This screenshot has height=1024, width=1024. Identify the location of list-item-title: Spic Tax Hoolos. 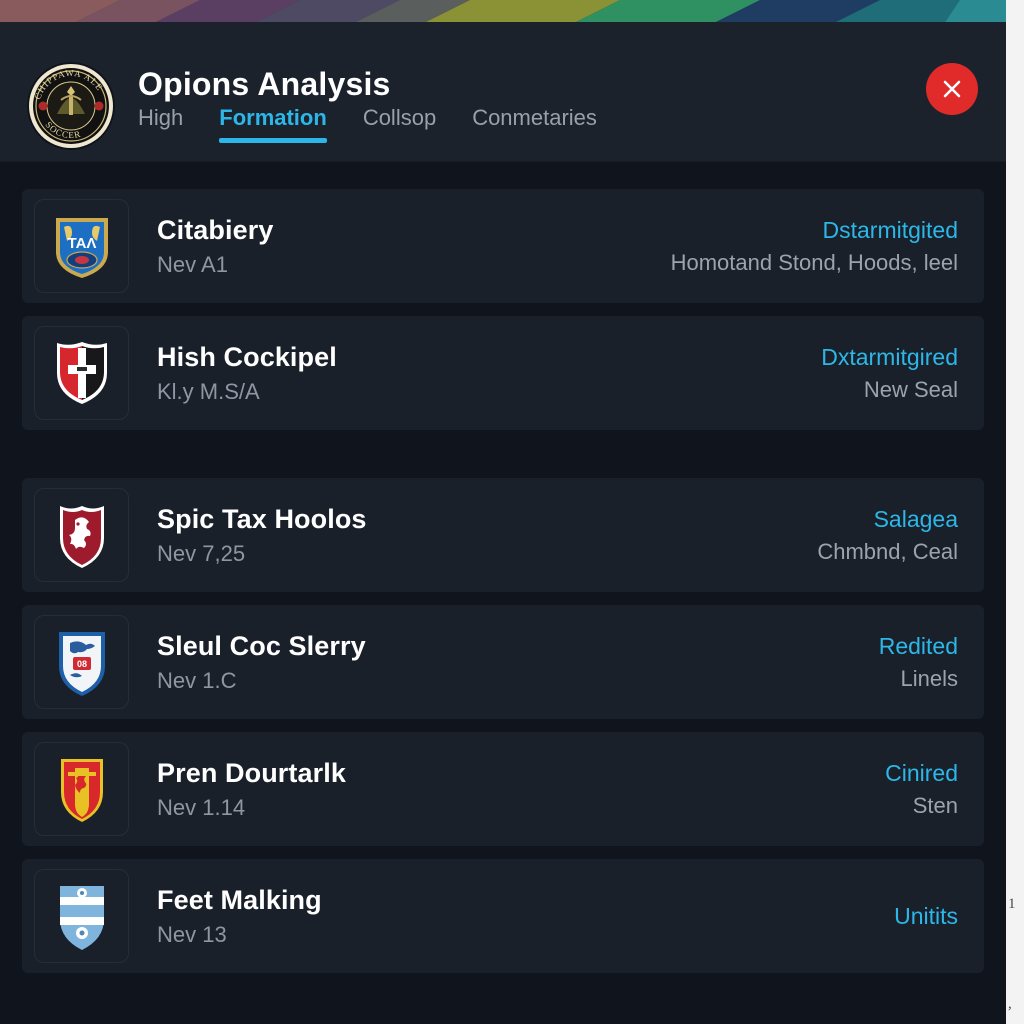
(262, 518).